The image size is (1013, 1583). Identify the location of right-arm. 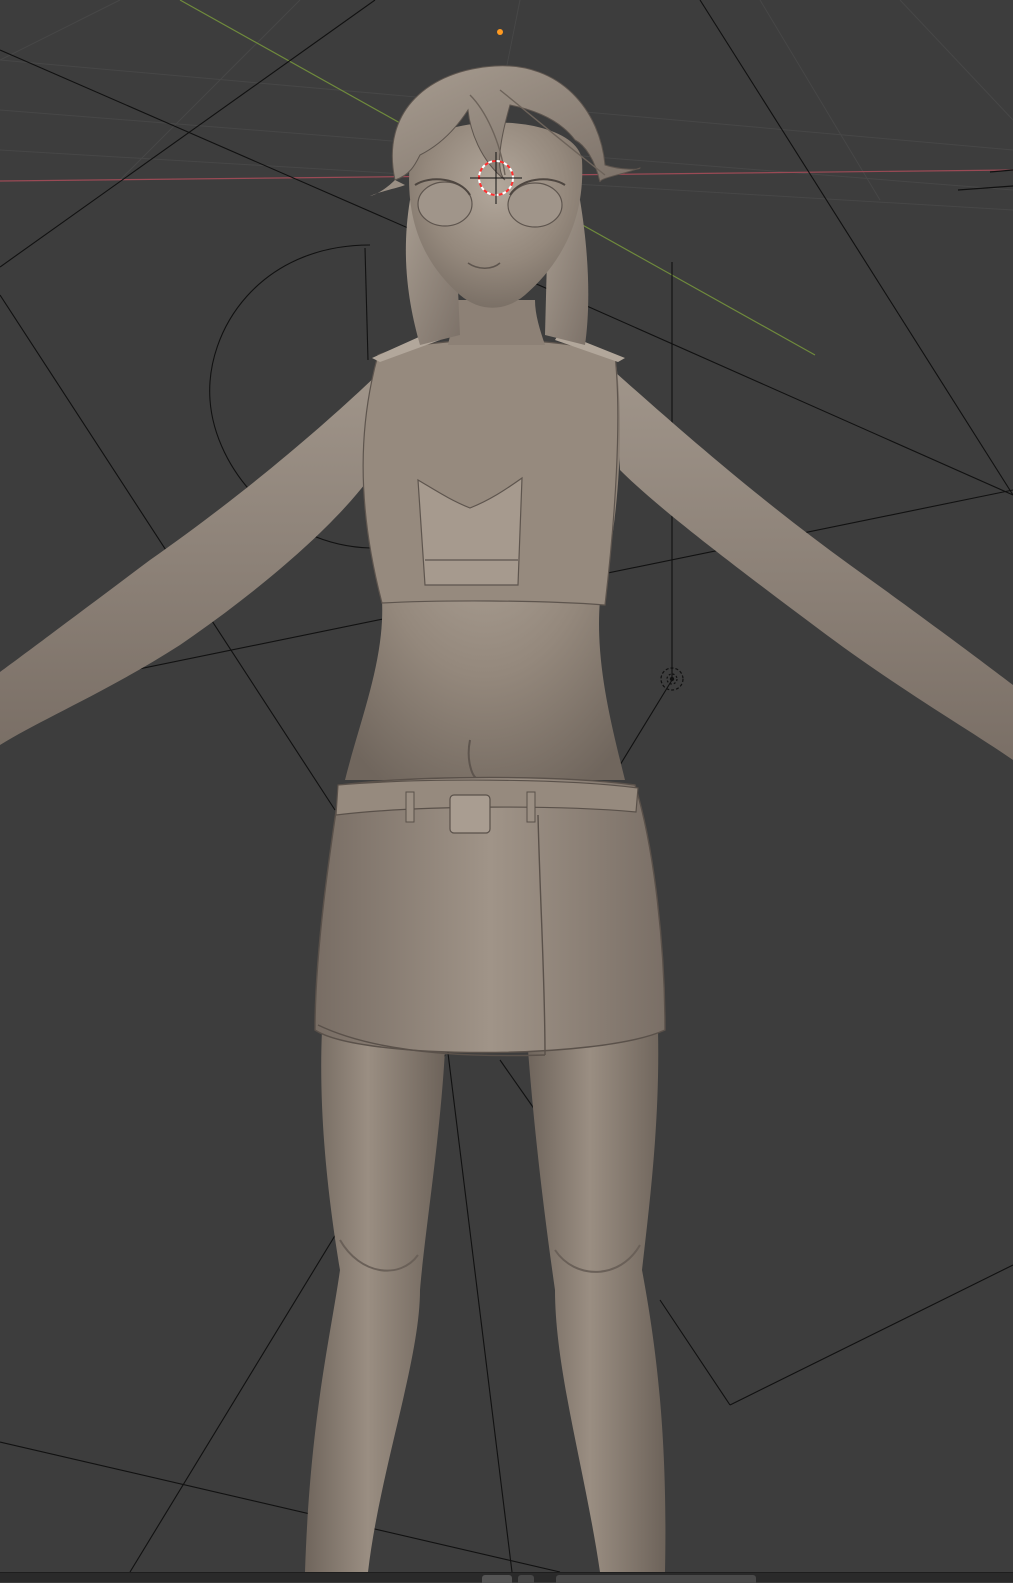
(814, 566).